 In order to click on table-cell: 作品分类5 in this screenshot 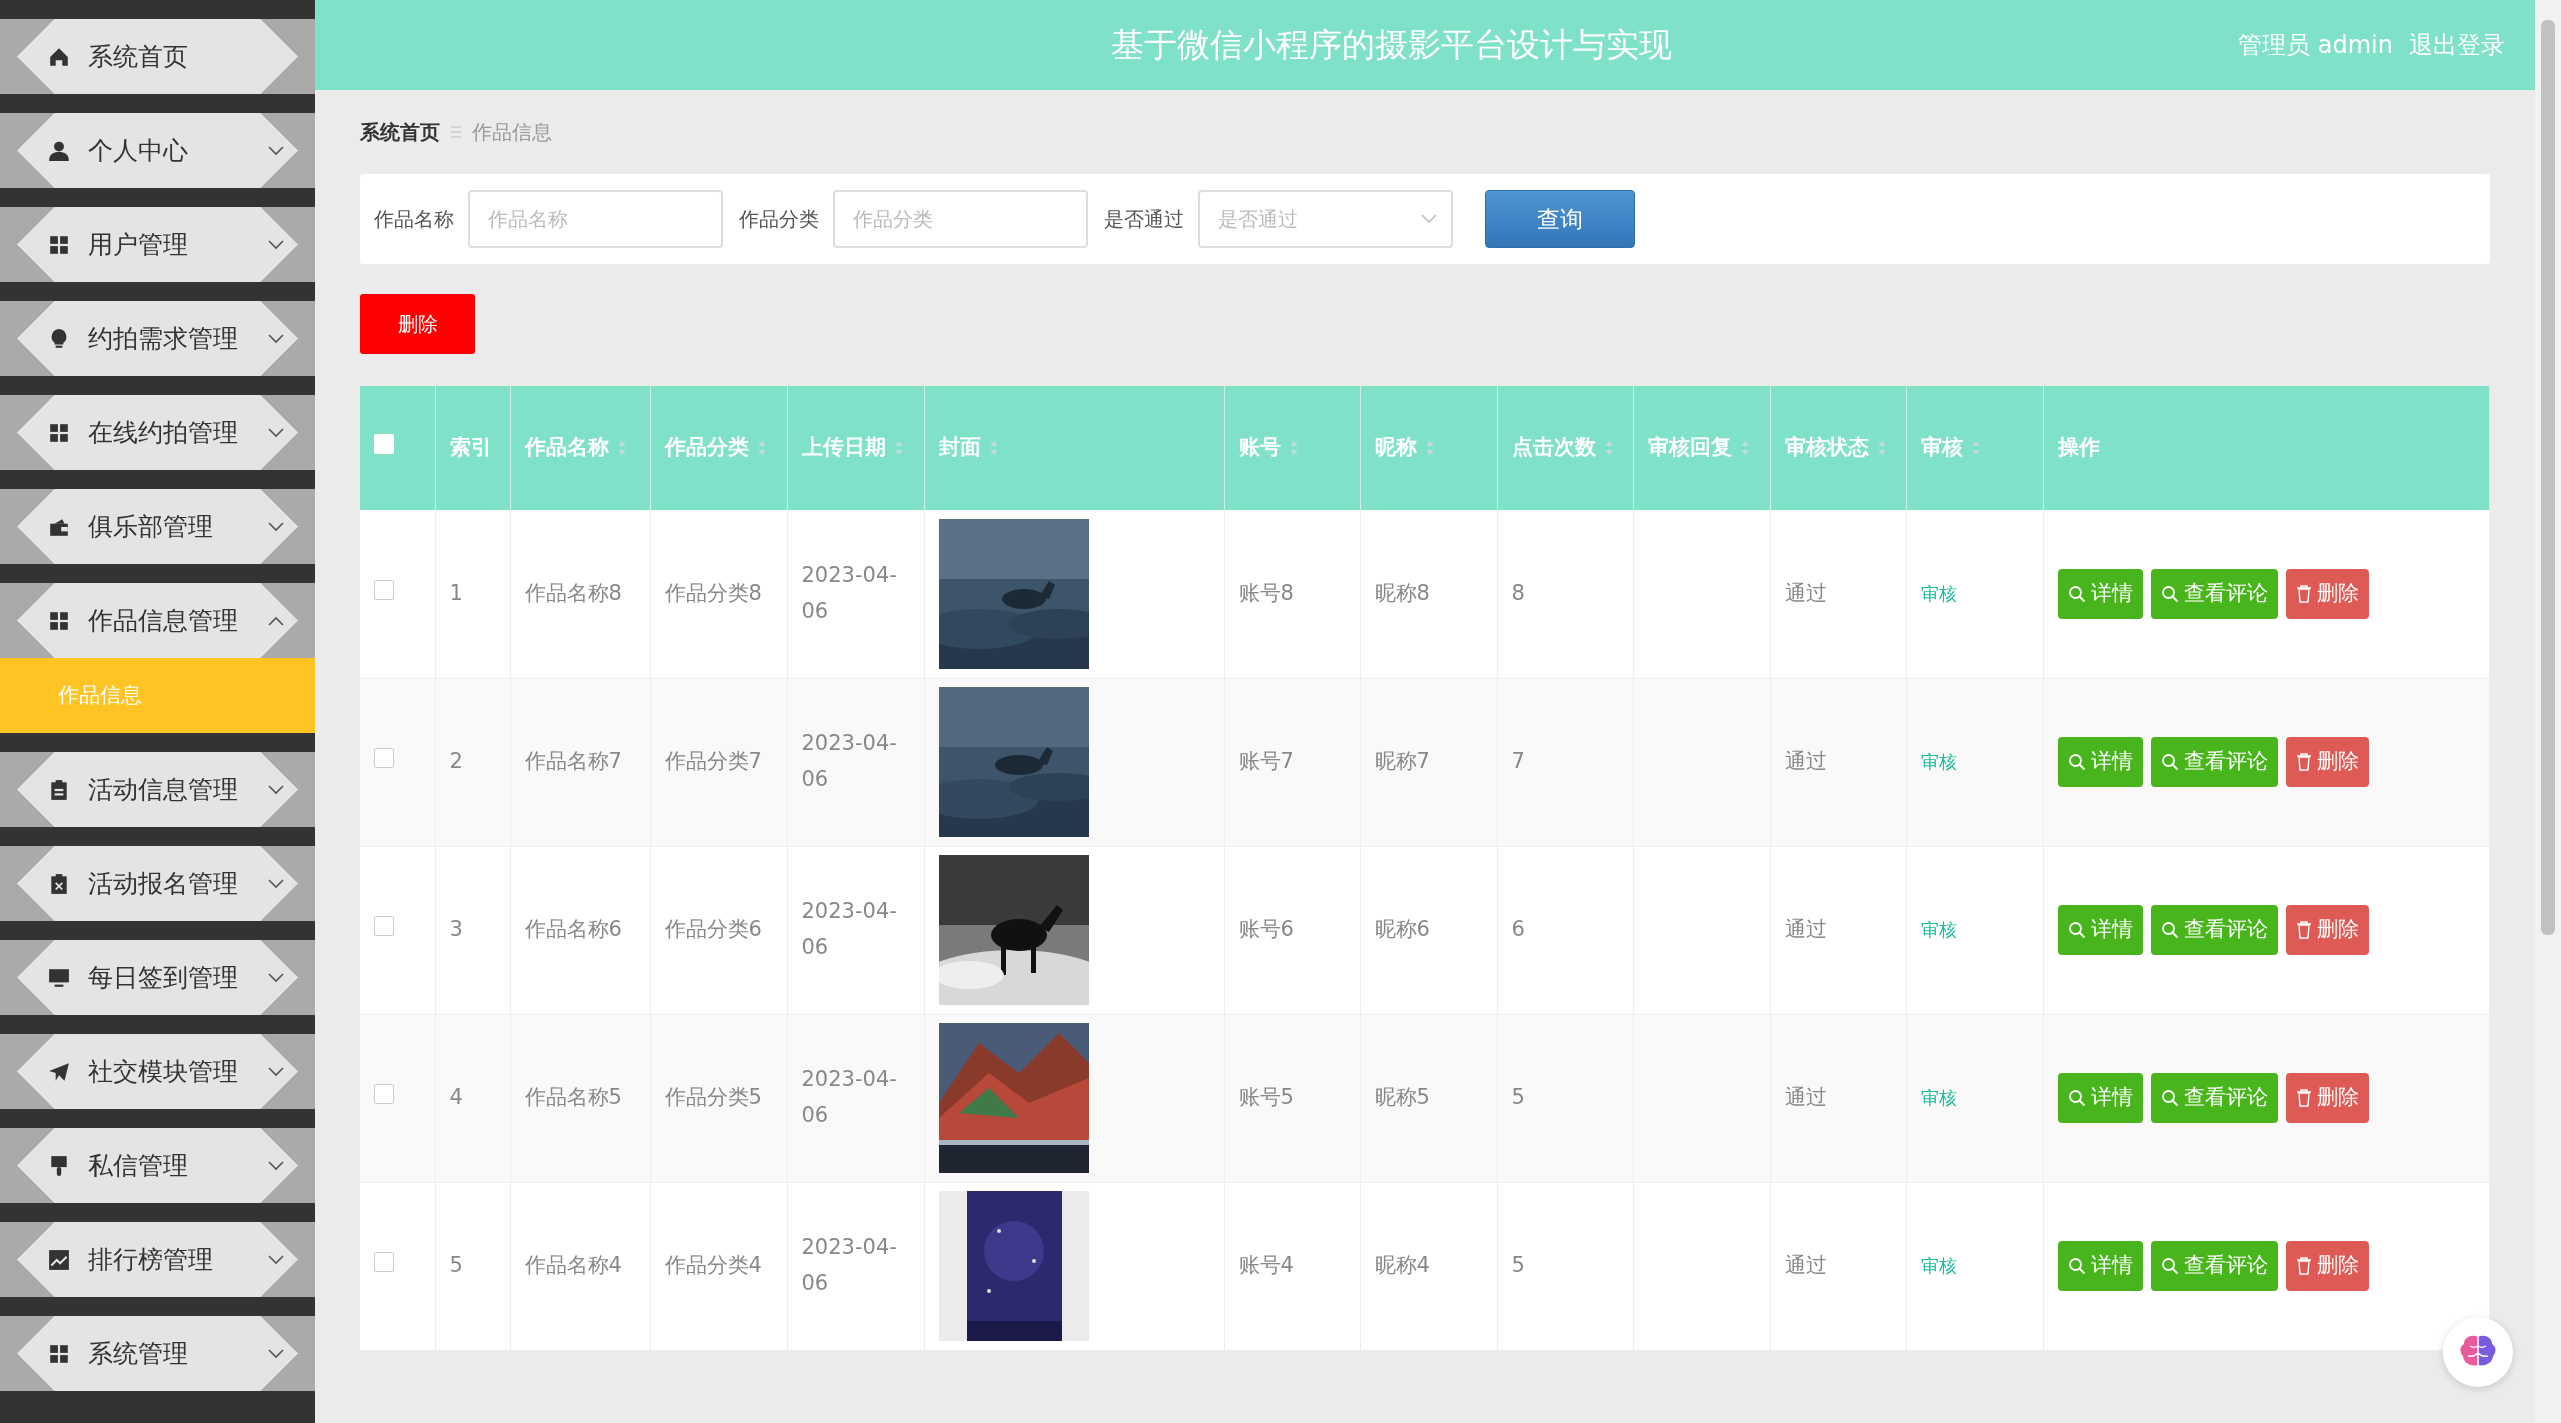, I will do `click(713, 1097)`.